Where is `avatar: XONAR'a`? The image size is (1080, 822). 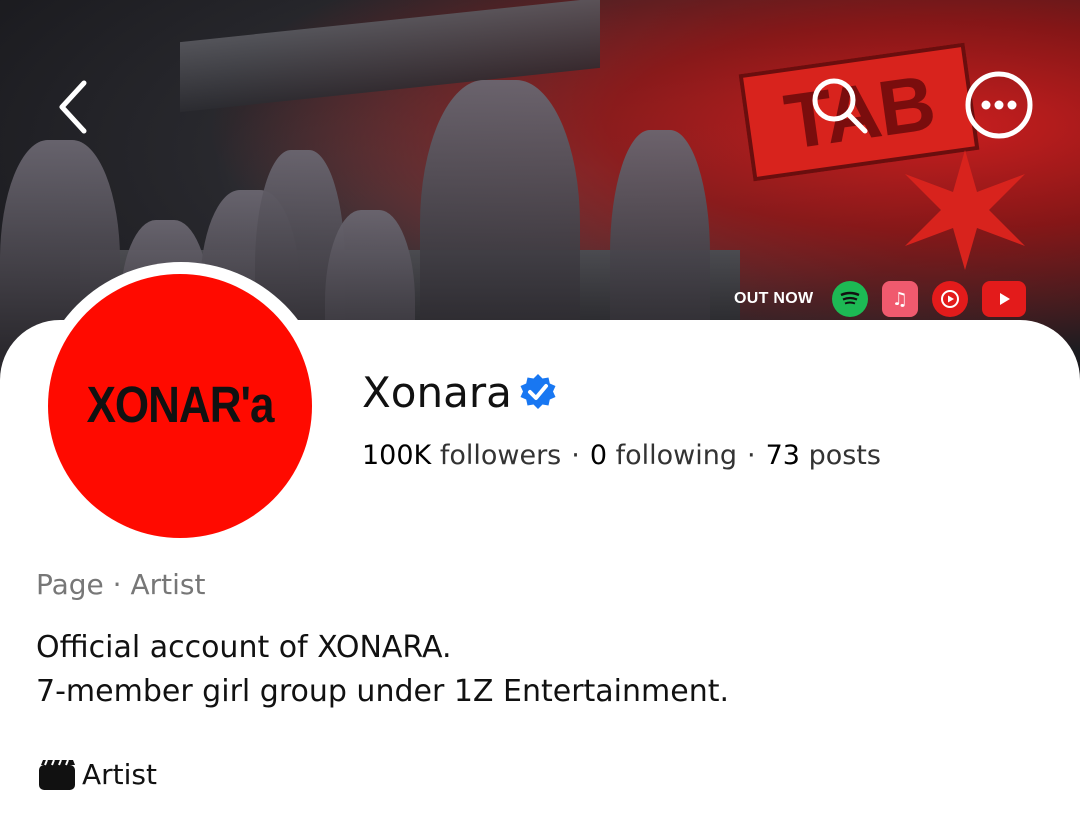 avatar: XONAR'a is located at coordinates (180, 406).